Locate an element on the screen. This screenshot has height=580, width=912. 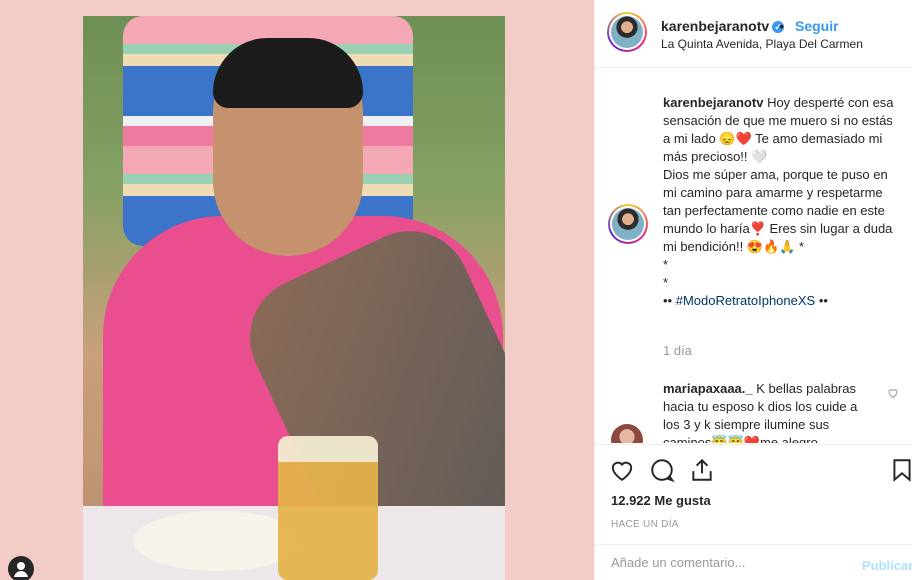
photo-beer-glass is located at coordinates (328, 508).